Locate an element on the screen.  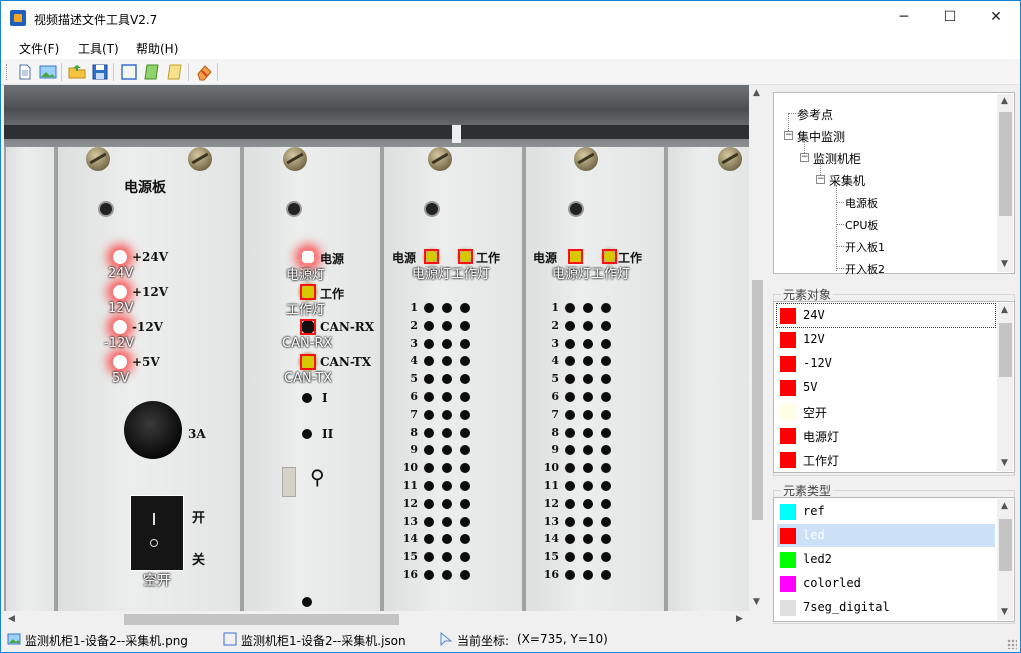
save-icon is located at coordinates (100, 72).